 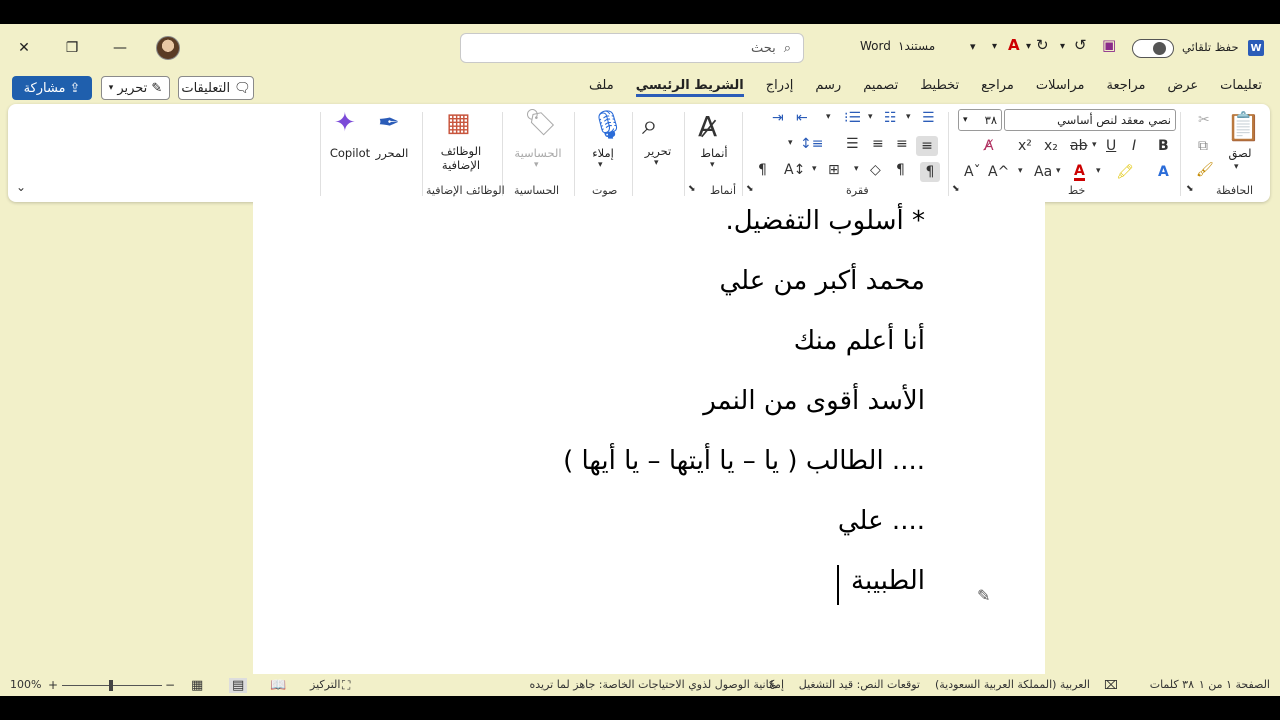 What do you see at coordinates (1243, 126) in the screenshot?
I see `paste-icon: 📋` at bounding box center [1243, 126].